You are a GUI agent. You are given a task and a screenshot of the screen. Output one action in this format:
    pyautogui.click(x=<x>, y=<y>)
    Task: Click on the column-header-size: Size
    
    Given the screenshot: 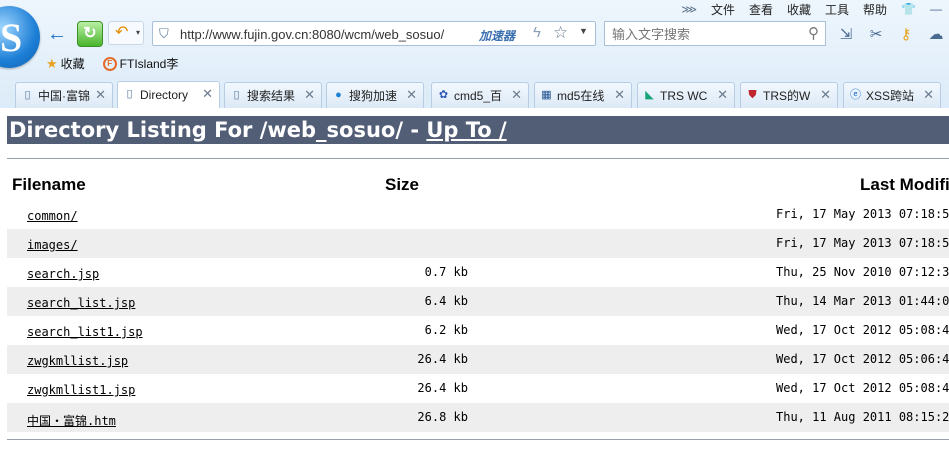 What is the action you would take?
    pyautogui.click(x=402, y=184)
    